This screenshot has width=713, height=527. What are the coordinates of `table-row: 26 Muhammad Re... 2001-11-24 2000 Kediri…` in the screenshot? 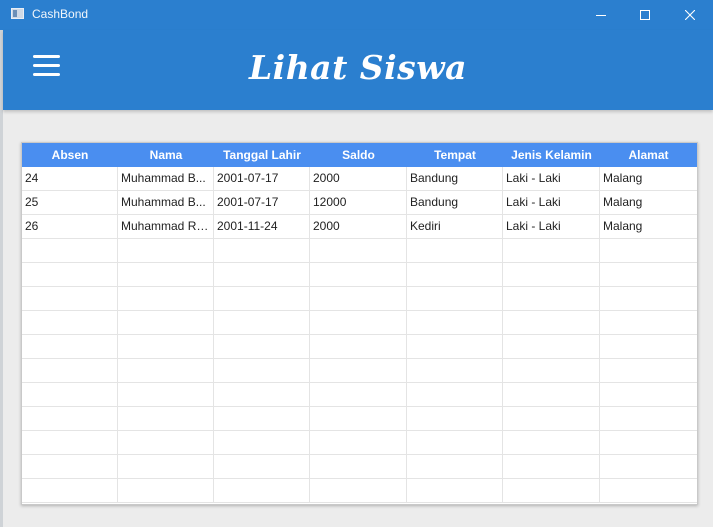 It's located at (359, 227).